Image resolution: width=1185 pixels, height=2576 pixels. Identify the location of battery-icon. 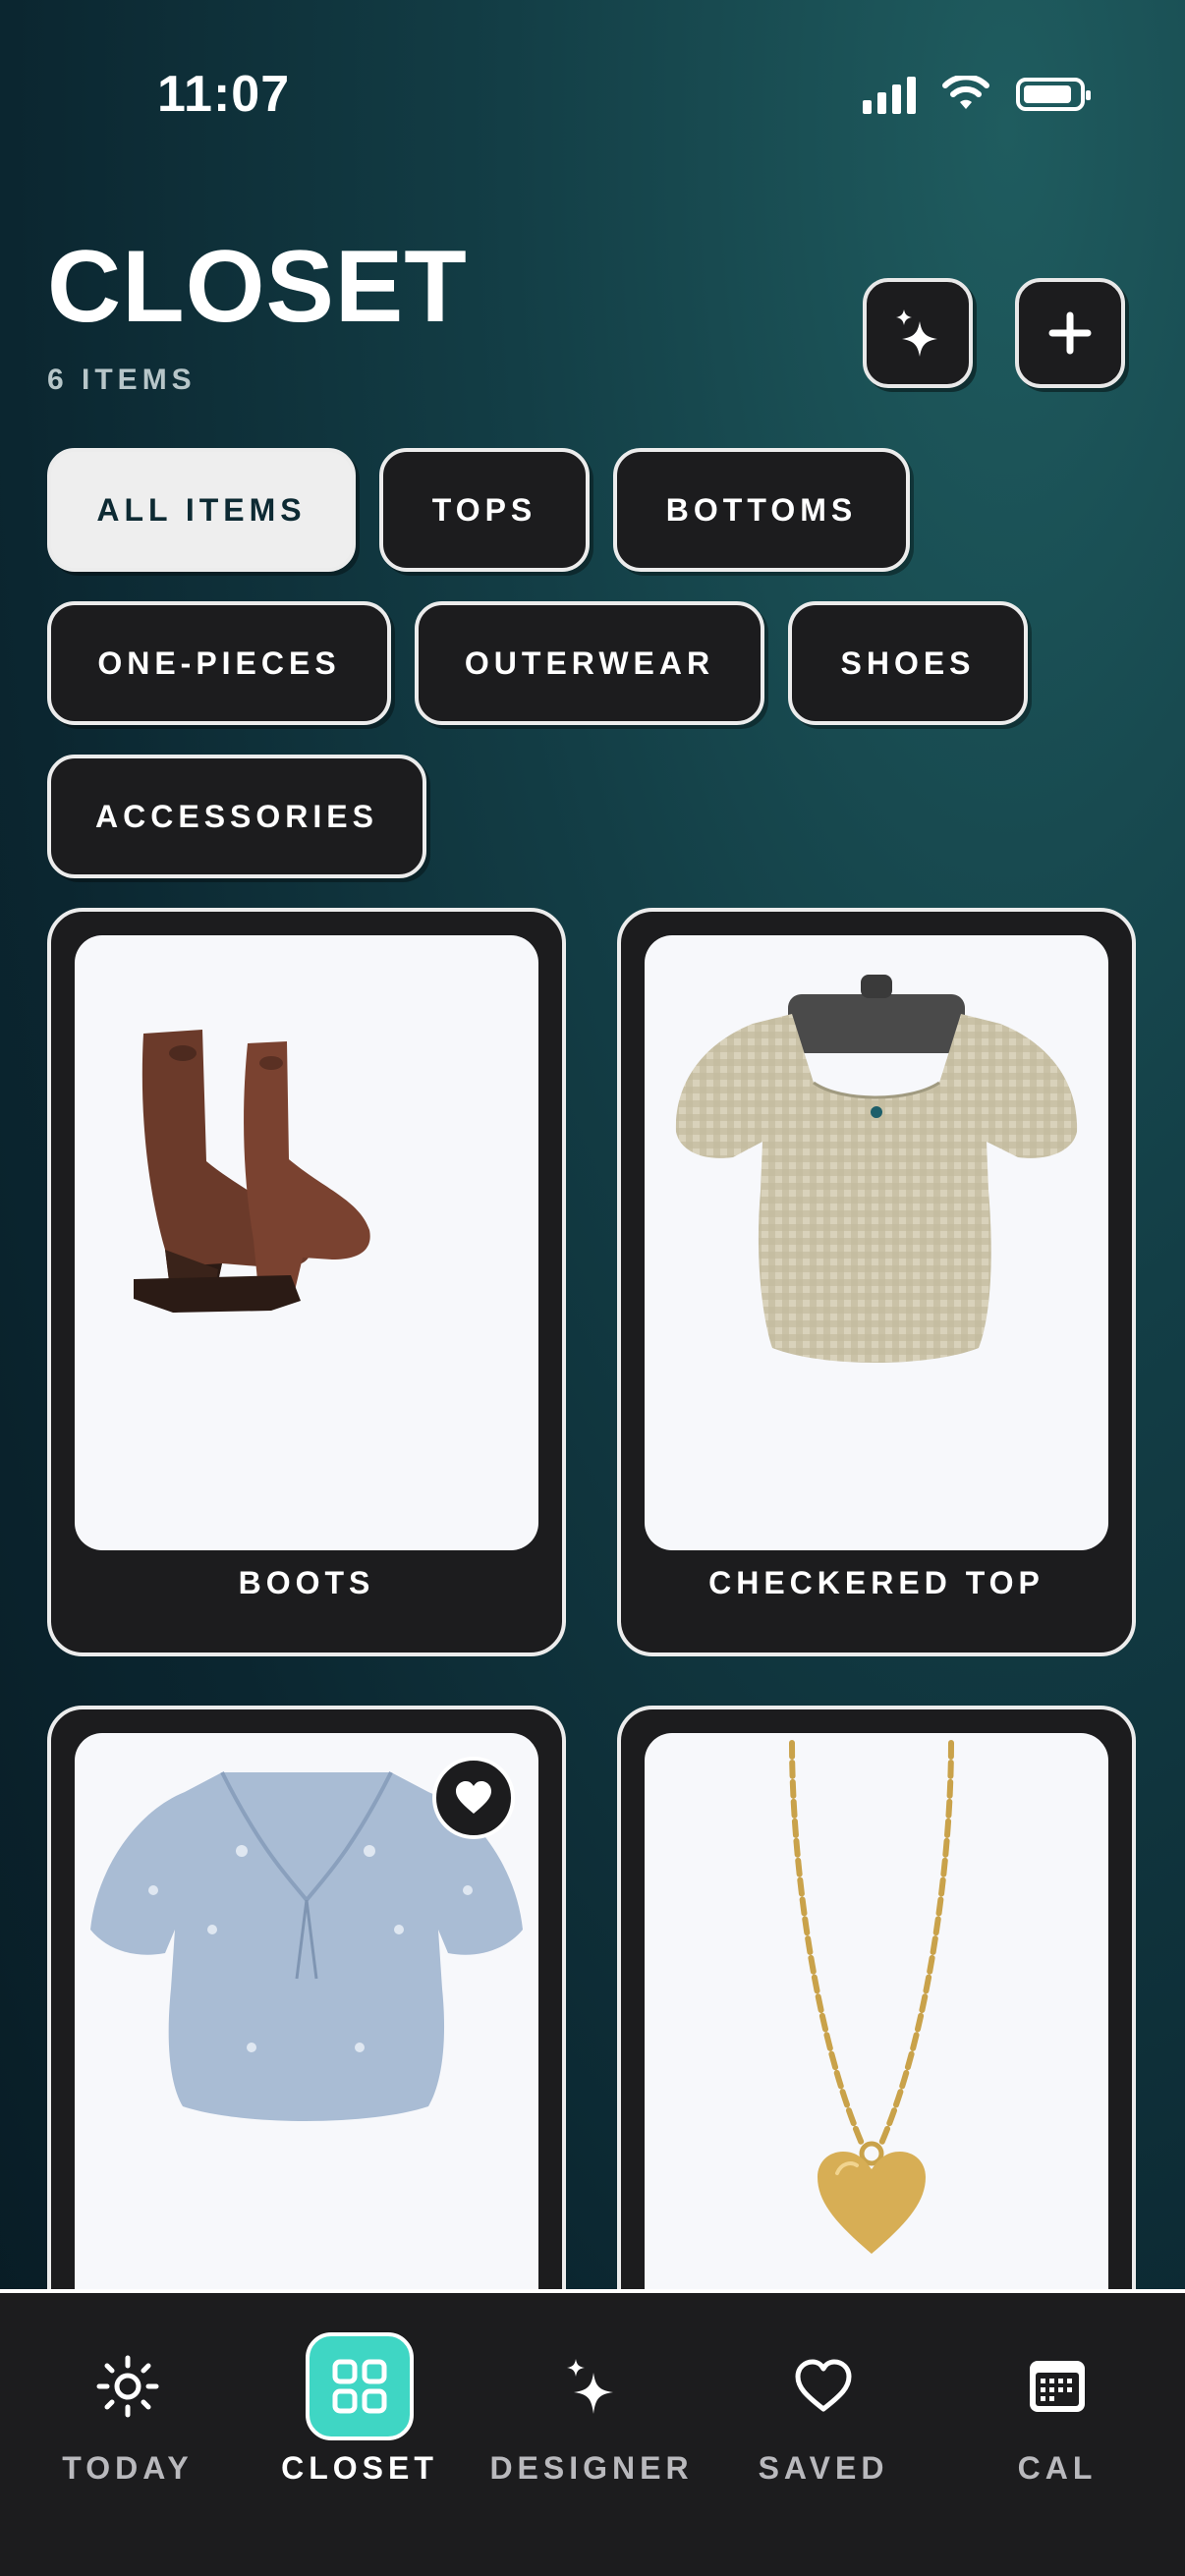
(1053, 94).